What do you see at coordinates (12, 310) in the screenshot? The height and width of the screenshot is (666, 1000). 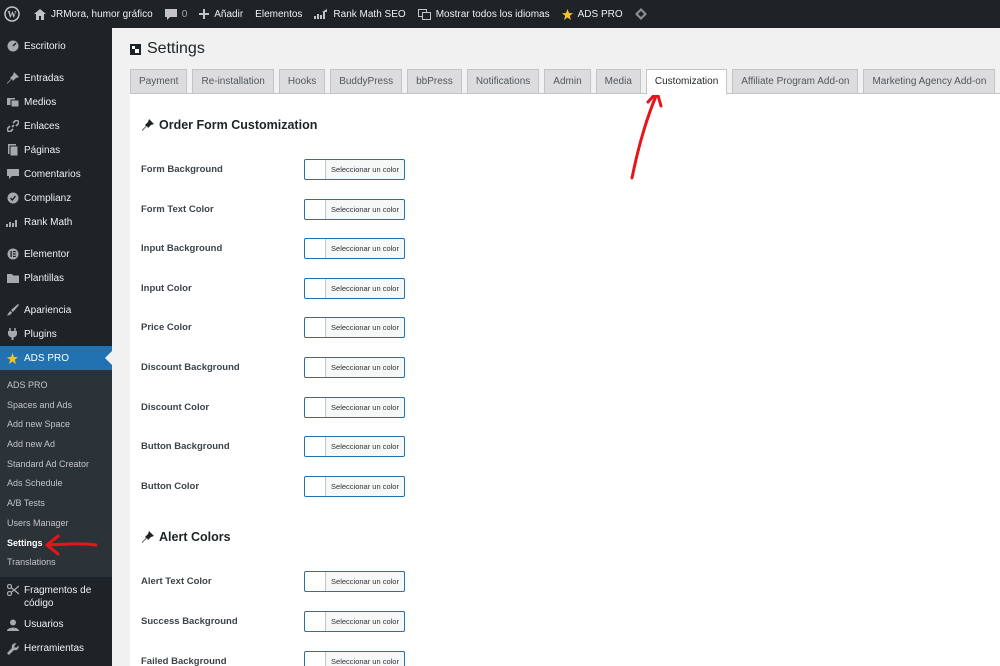 I see `brush-icon` at bounding box center [12, 310].